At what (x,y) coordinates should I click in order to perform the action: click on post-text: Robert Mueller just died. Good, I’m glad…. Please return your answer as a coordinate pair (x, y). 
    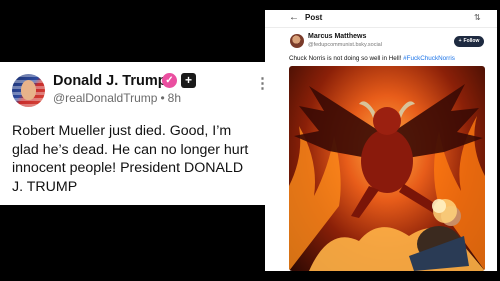
    Looking at the image, I should click on (130, 159).